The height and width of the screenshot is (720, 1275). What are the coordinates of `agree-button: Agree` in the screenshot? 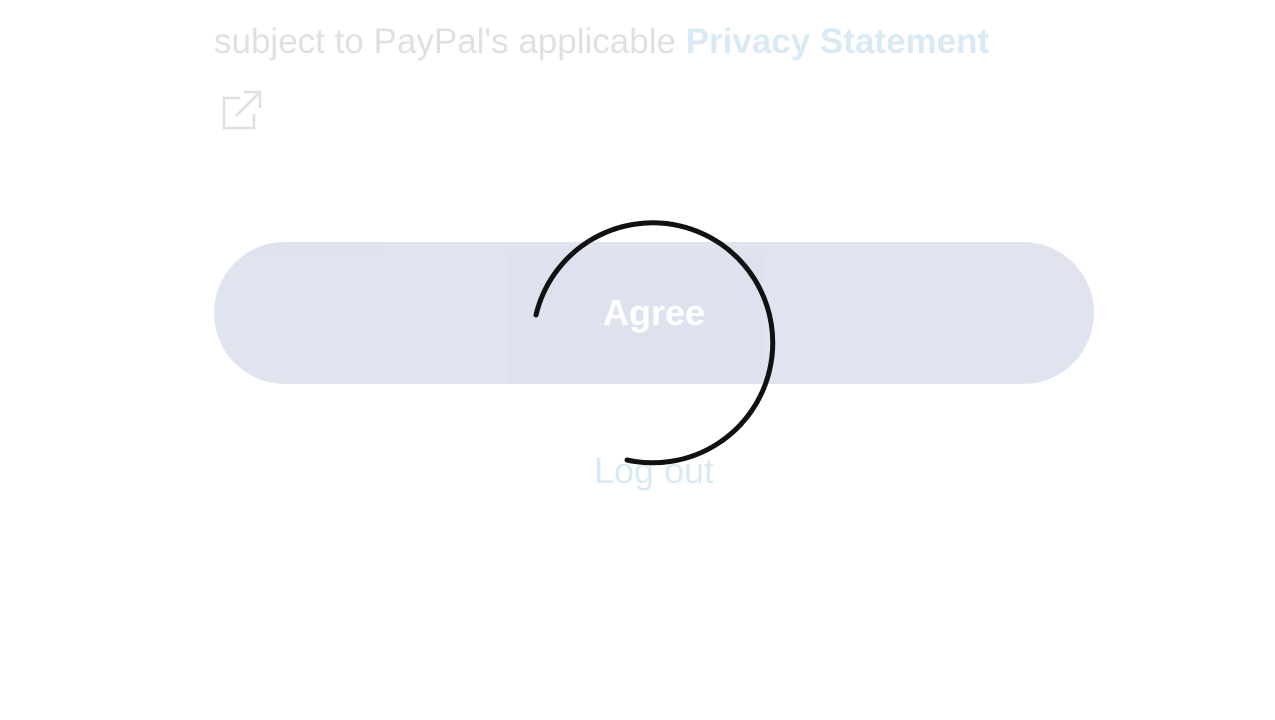 It's located at (654, 313).